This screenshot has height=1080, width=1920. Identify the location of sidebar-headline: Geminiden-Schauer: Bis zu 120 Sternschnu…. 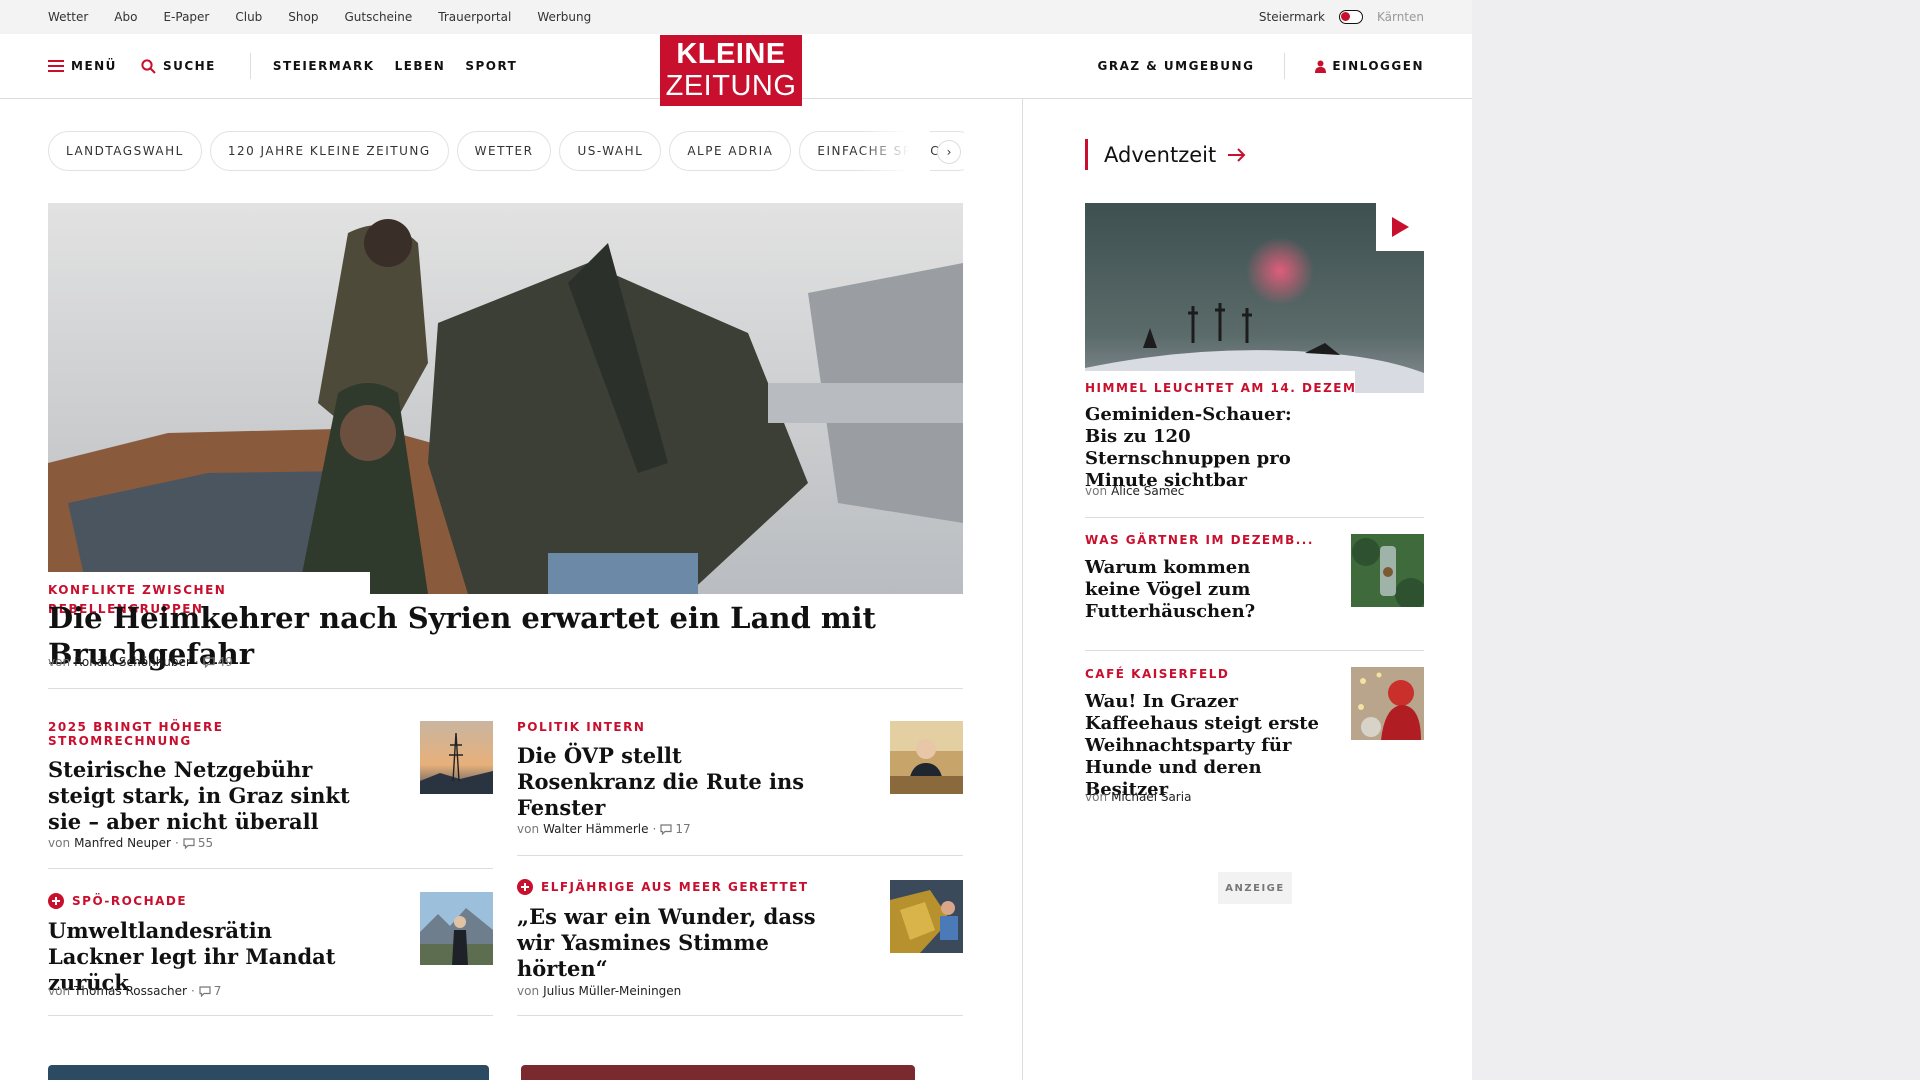
(1202, 448).